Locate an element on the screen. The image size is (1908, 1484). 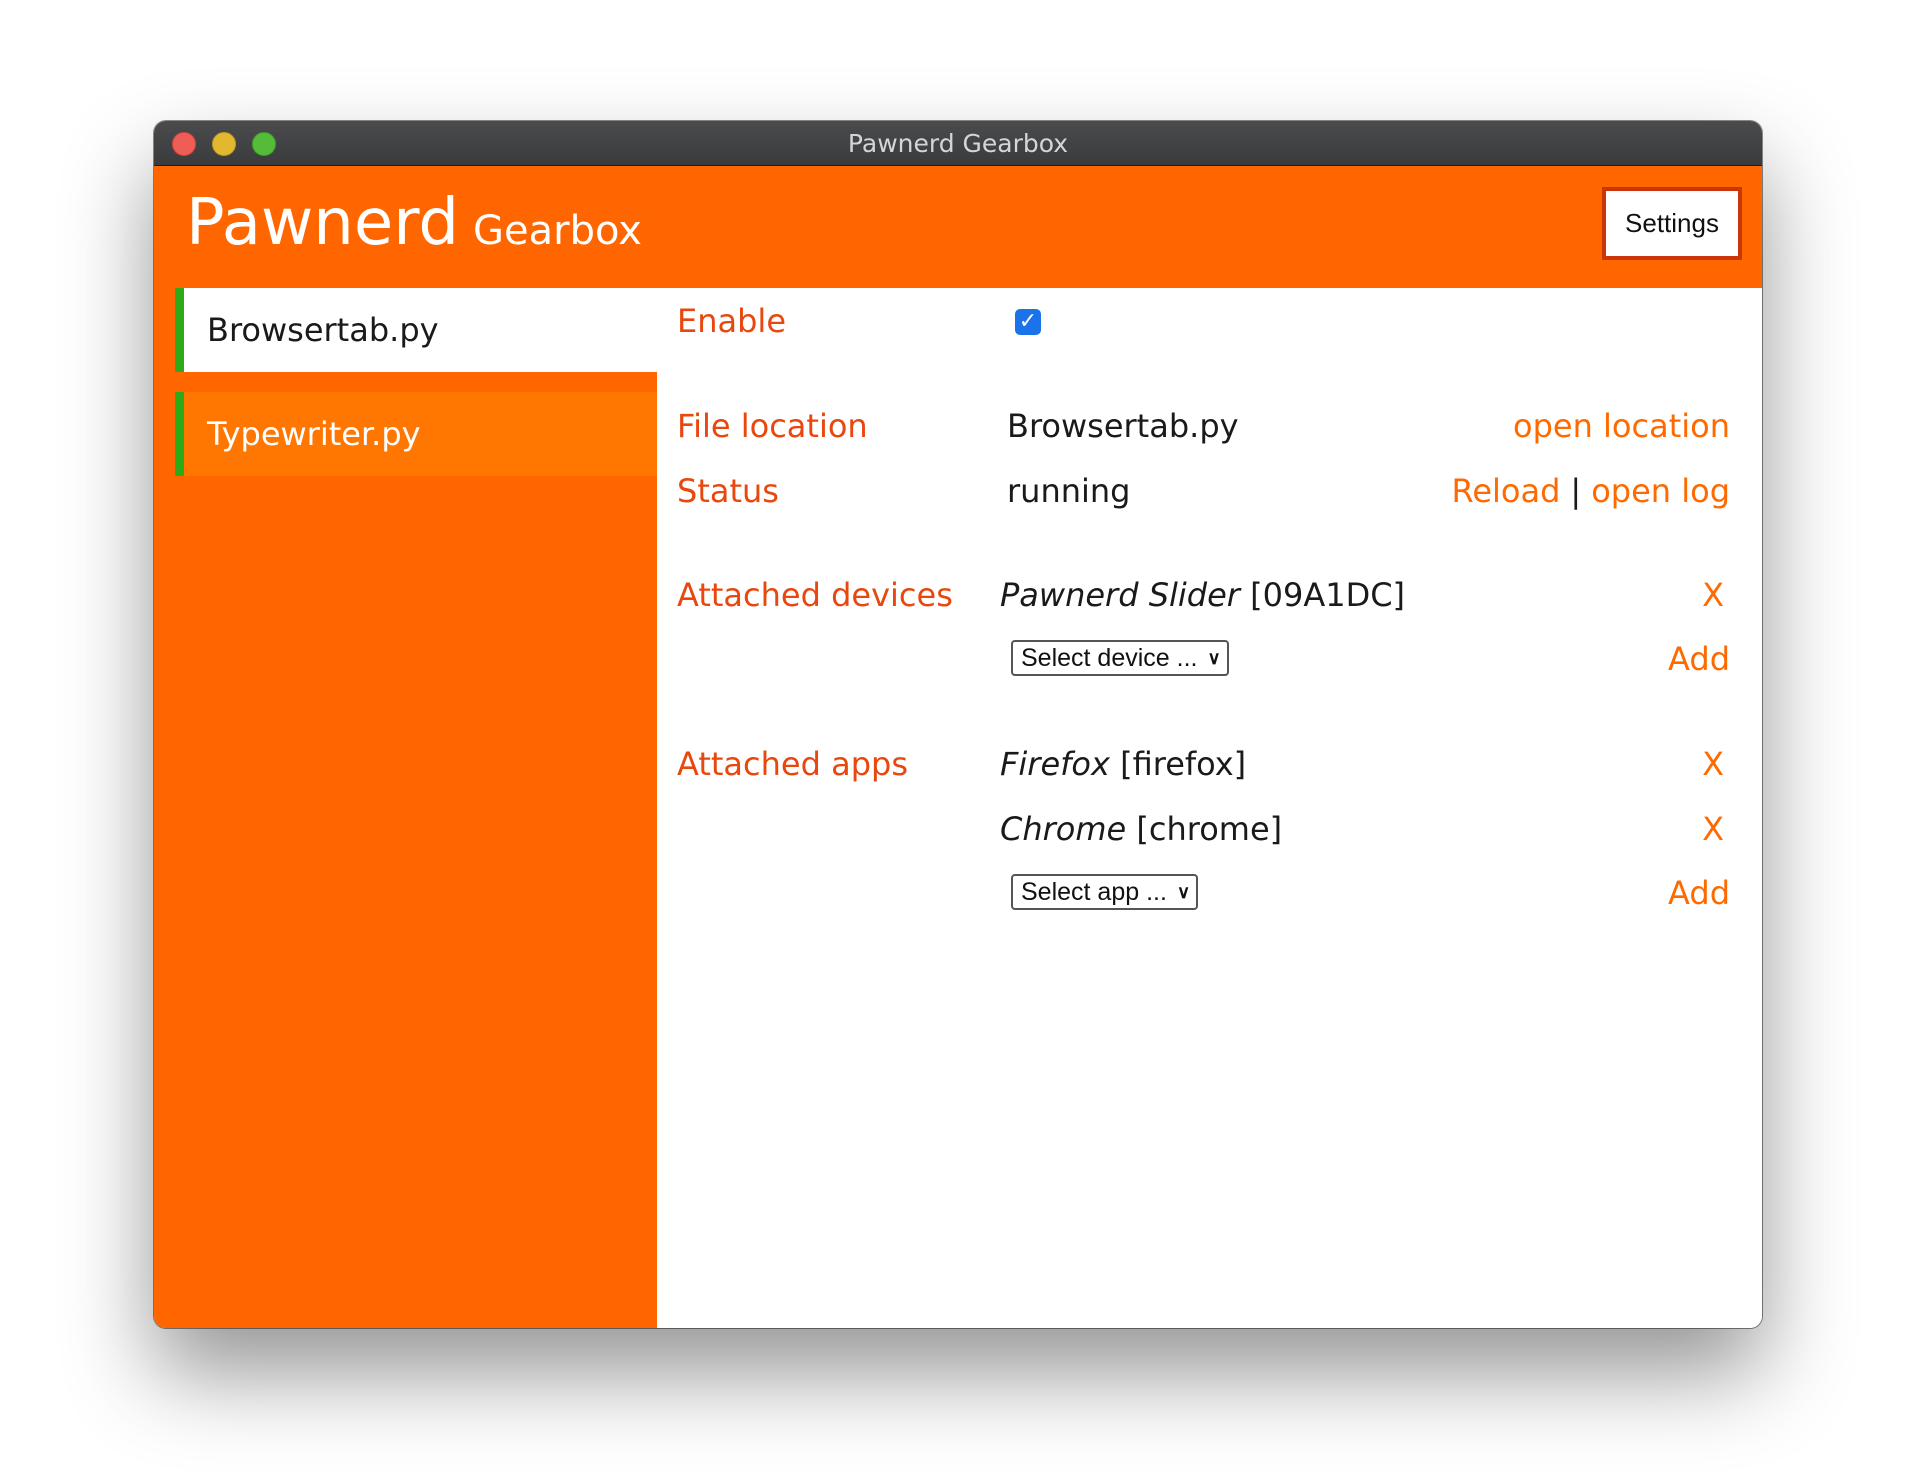
app-select: Select app ... ∨ is located at coordinates (1105, 892).